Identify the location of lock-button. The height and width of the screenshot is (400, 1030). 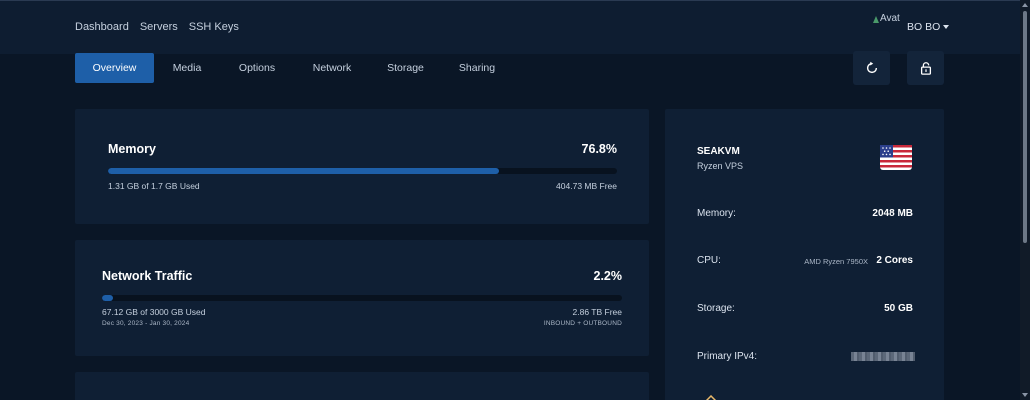
(925, 68).